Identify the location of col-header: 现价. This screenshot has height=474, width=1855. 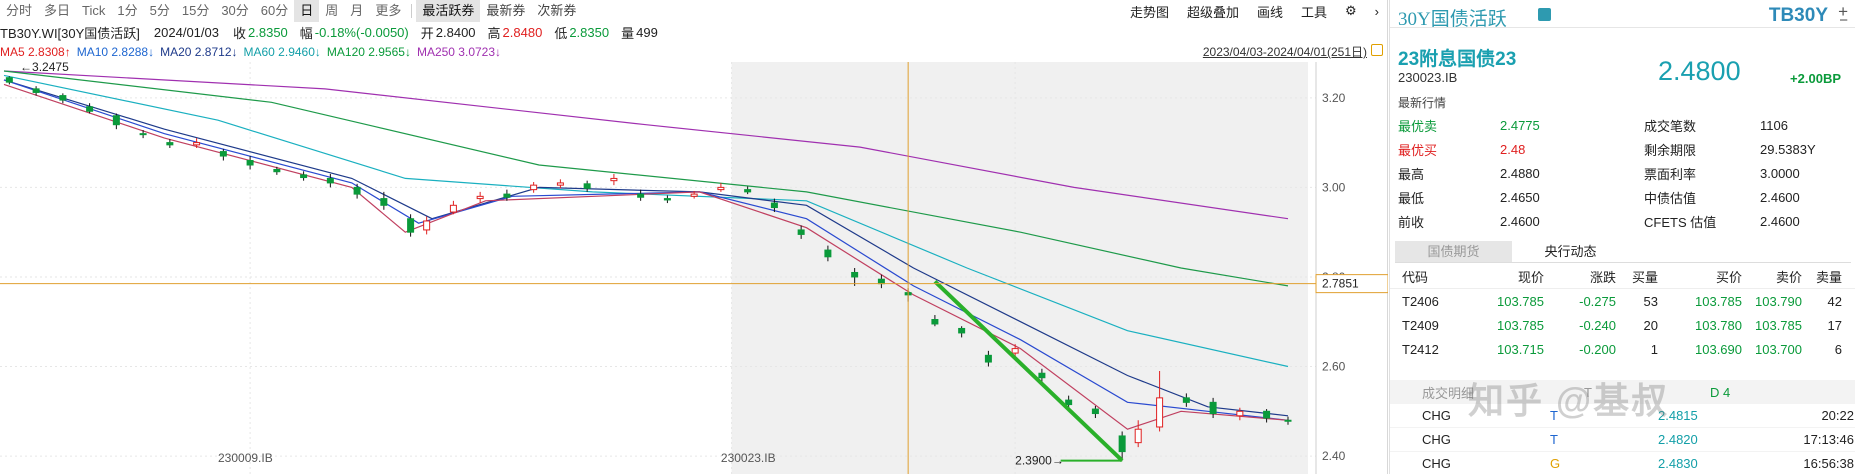
(1502, 276).